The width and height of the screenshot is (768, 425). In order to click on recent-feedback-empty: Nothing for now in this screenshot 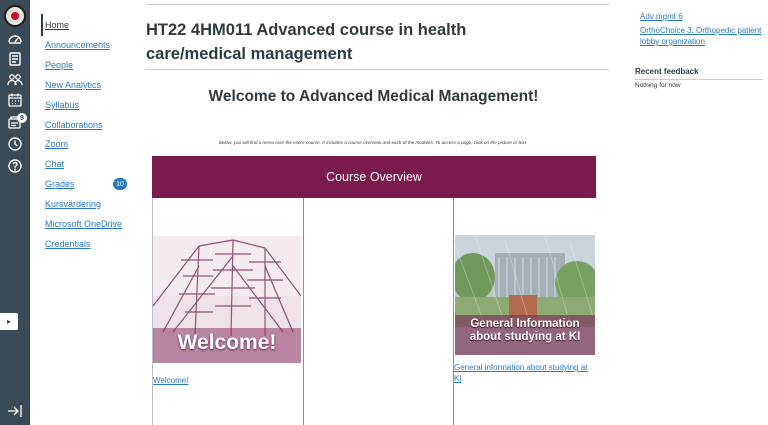, I will do `click(658, 85)`.